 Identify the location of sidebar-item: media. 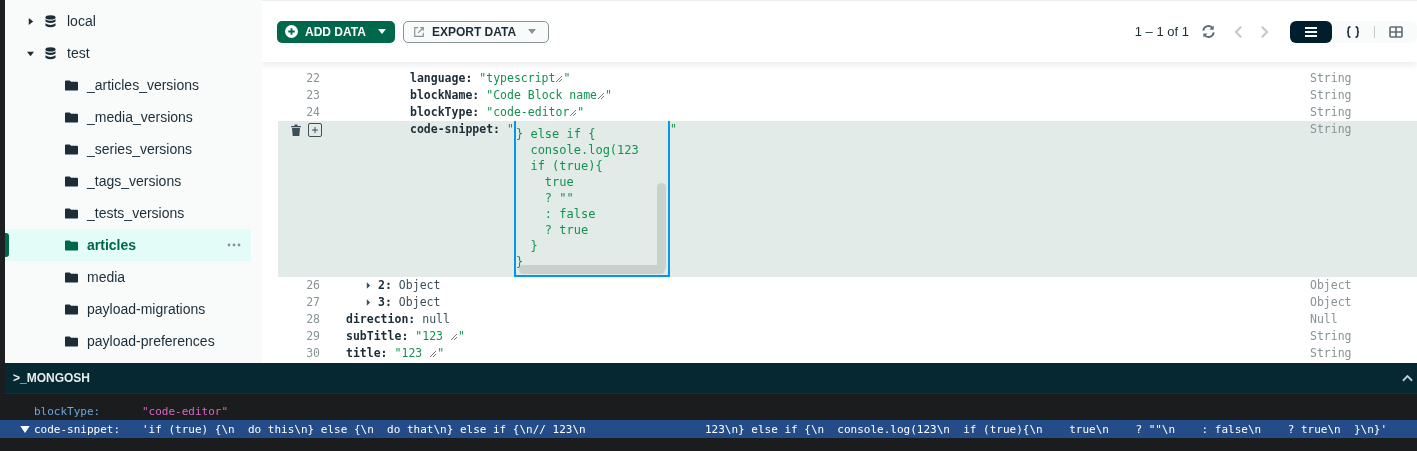
(128, 277).